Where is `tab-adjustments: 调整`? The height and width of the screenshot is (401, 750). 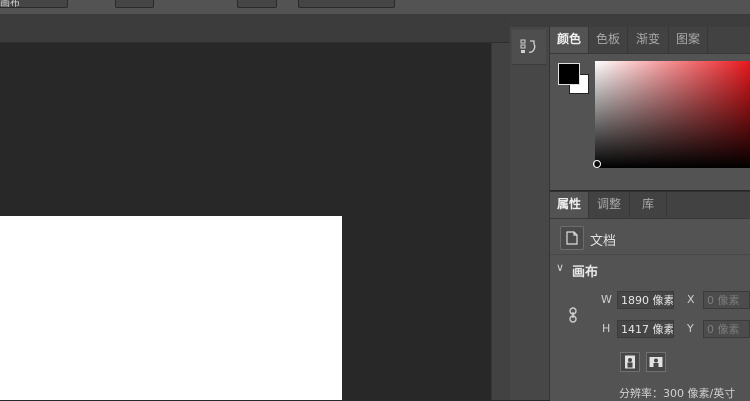 tab-adjustments: 调整 is located at coordinates (609, 205).